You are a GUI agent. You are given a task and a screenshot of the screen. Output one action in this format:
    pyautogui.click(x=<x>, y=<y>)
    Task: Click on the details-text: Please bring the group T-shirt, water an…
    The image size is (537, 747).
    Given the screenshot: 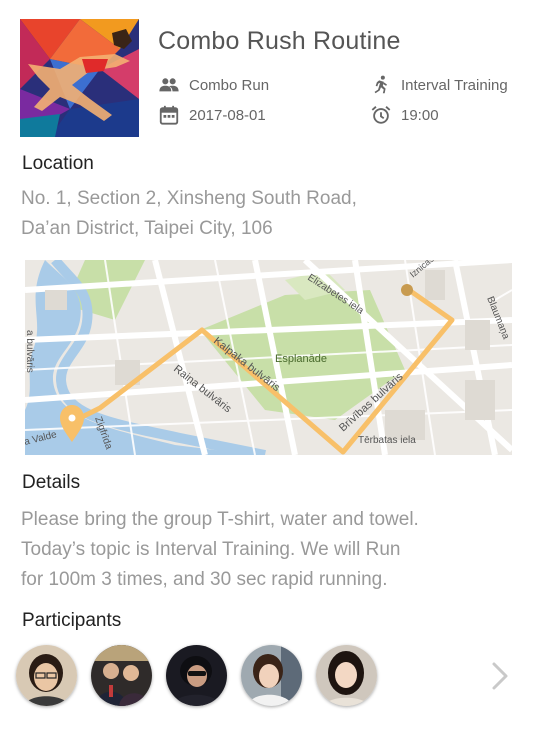 What is the action you would take?
    pyautogui.click(x=220, y=550)
    